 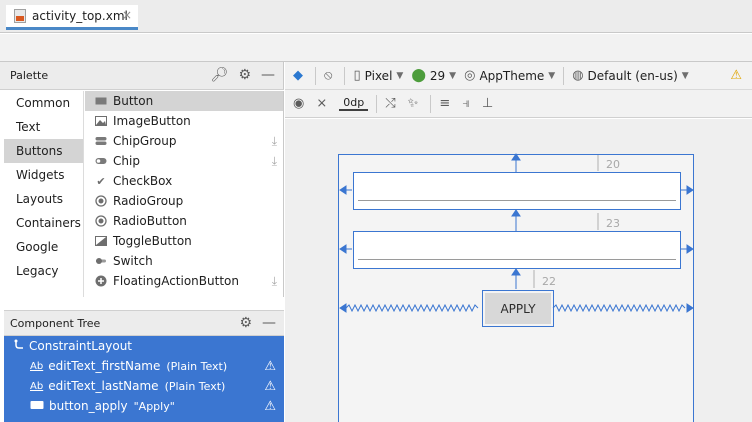 What do you see at coordinates (376, 48) in the screenshot?
I see `editor-subheader` at bounding box center [376, 48].